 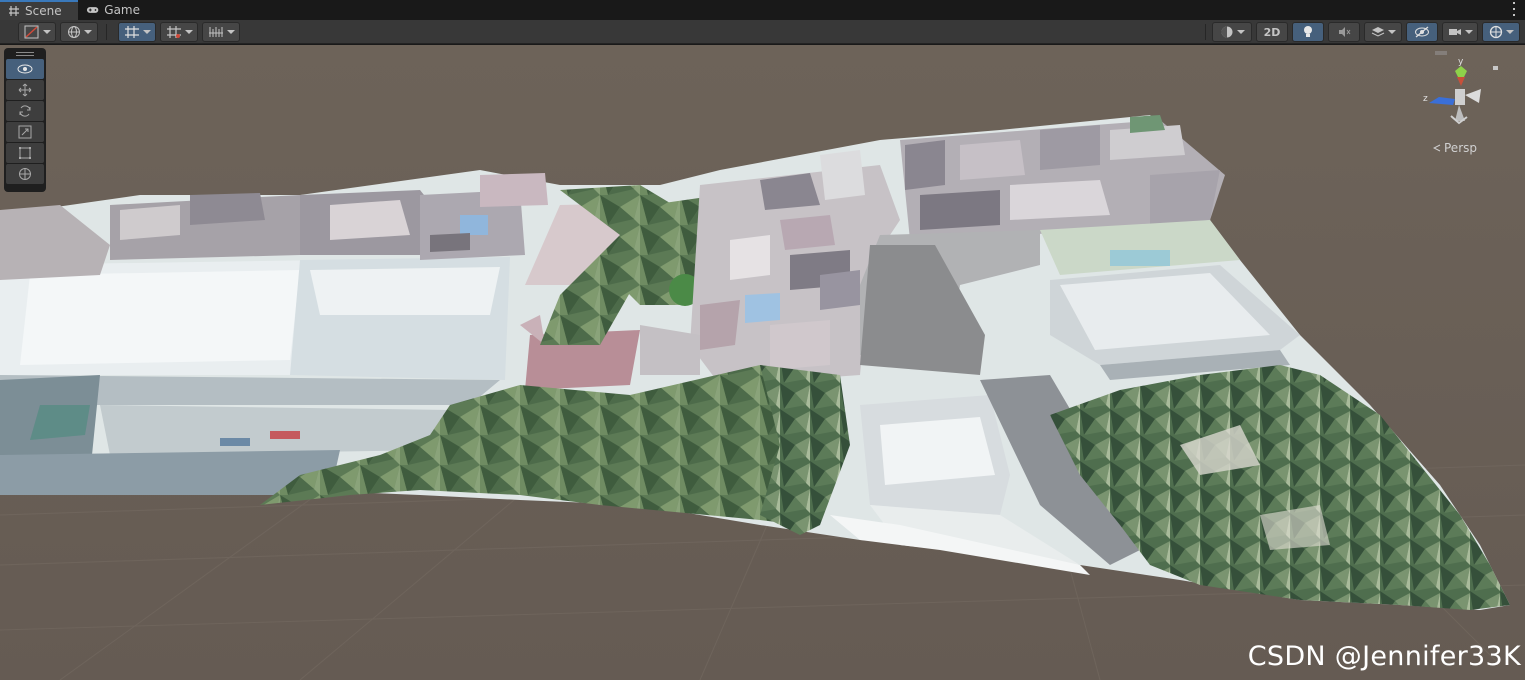 I want to click on lightbulb-icon, so click(x=1308, y=31).